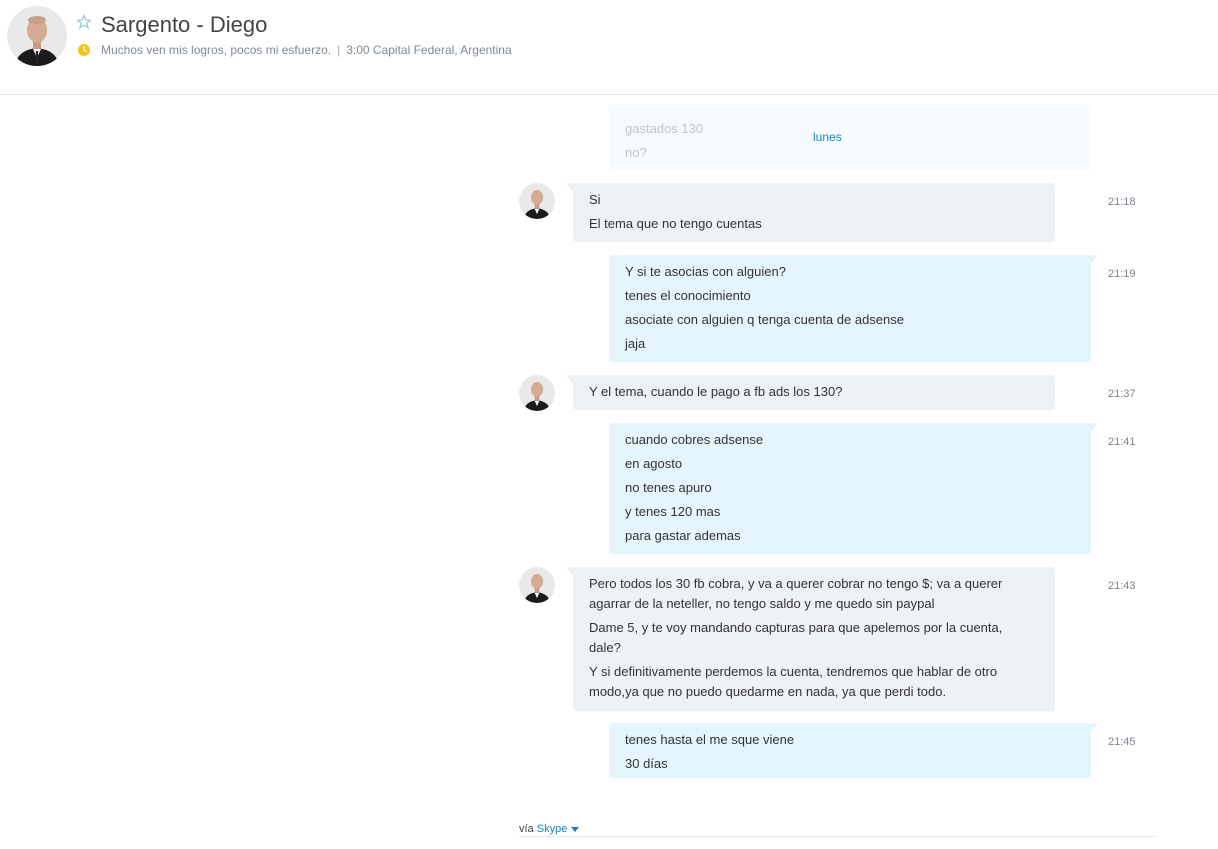  Describe the element at coordinates (635, 343) in the screenshot. I see `message-line: jaja` at that location.